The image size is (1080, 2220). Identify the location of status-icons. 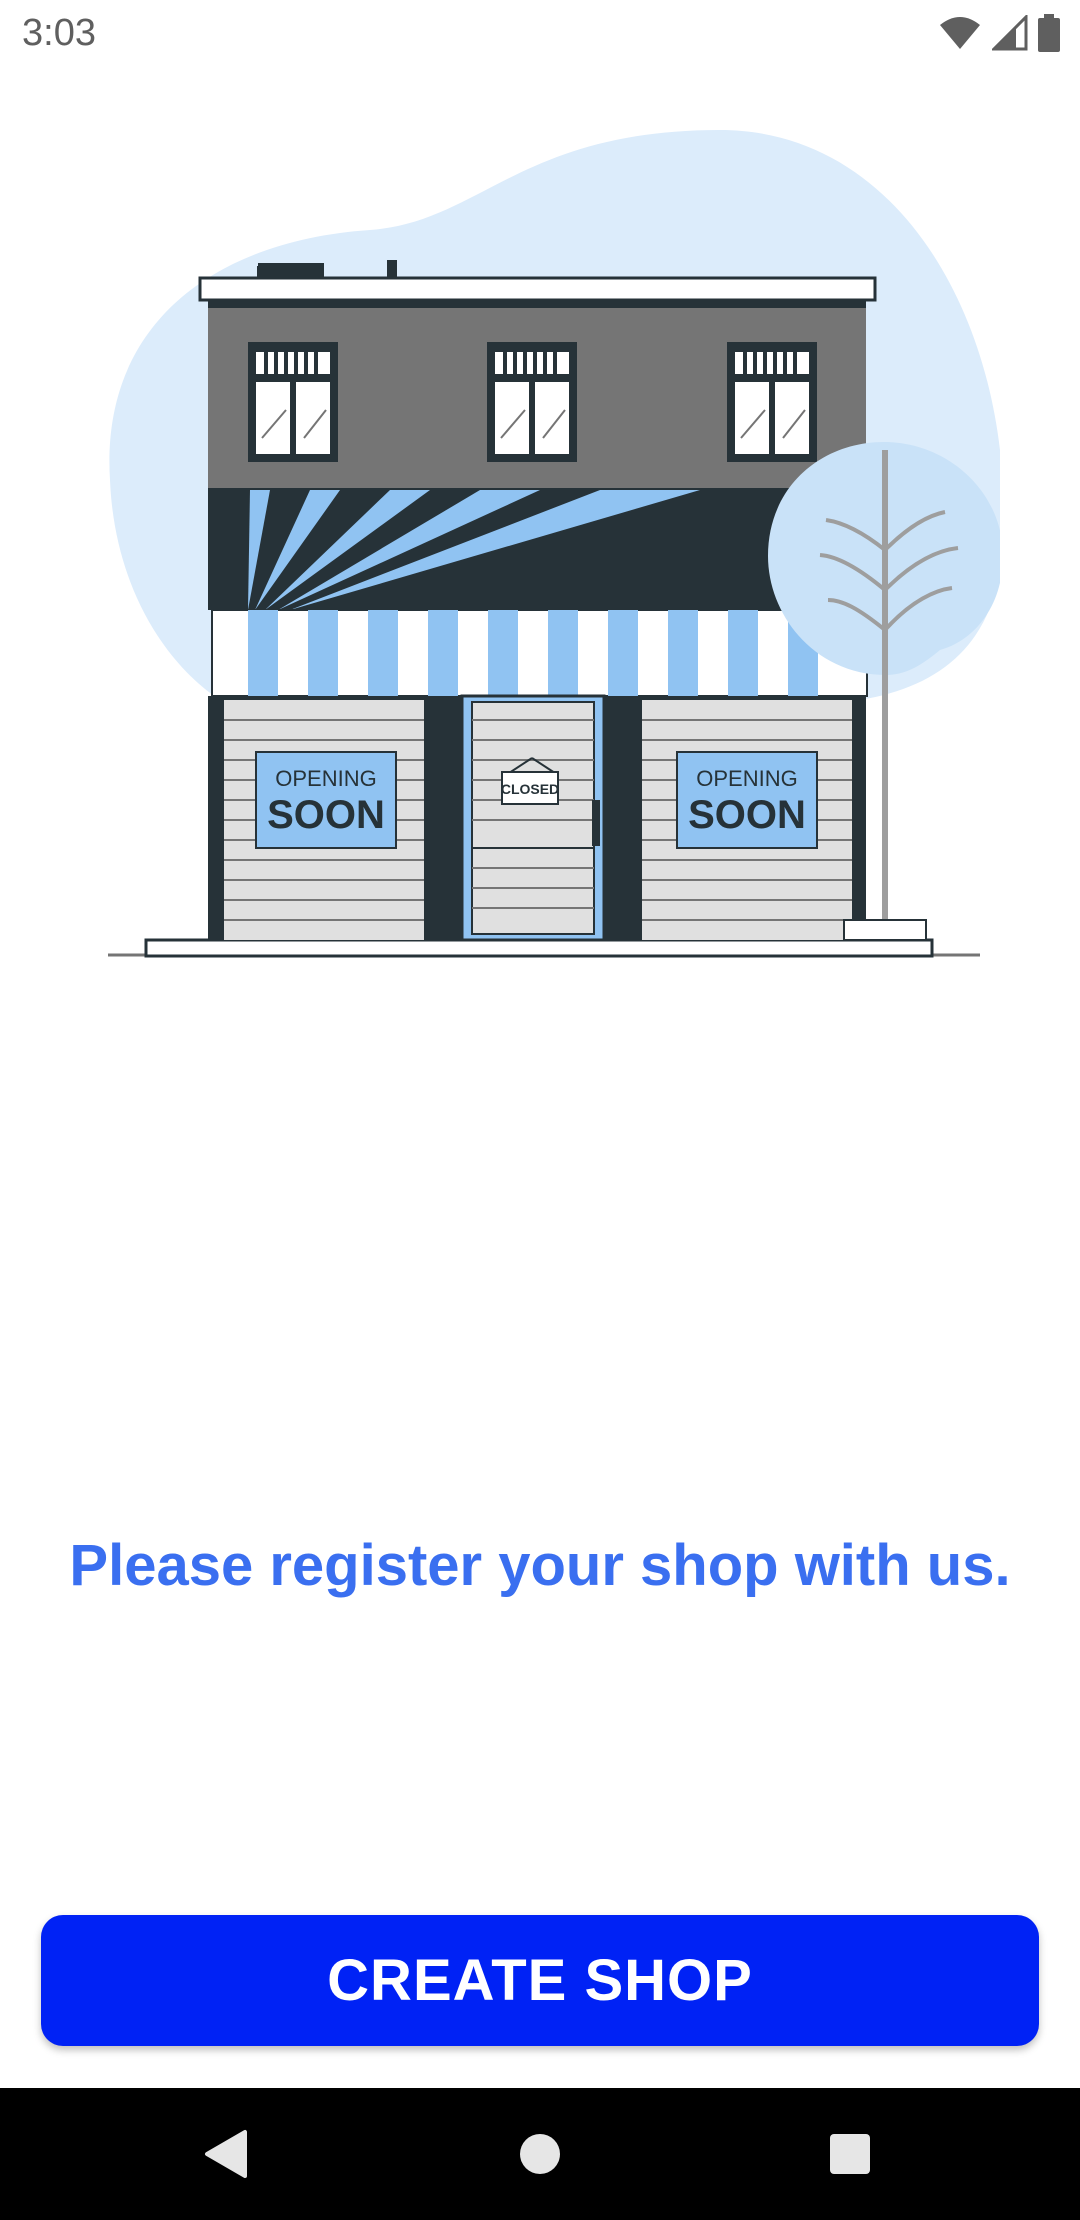
(999, 33).